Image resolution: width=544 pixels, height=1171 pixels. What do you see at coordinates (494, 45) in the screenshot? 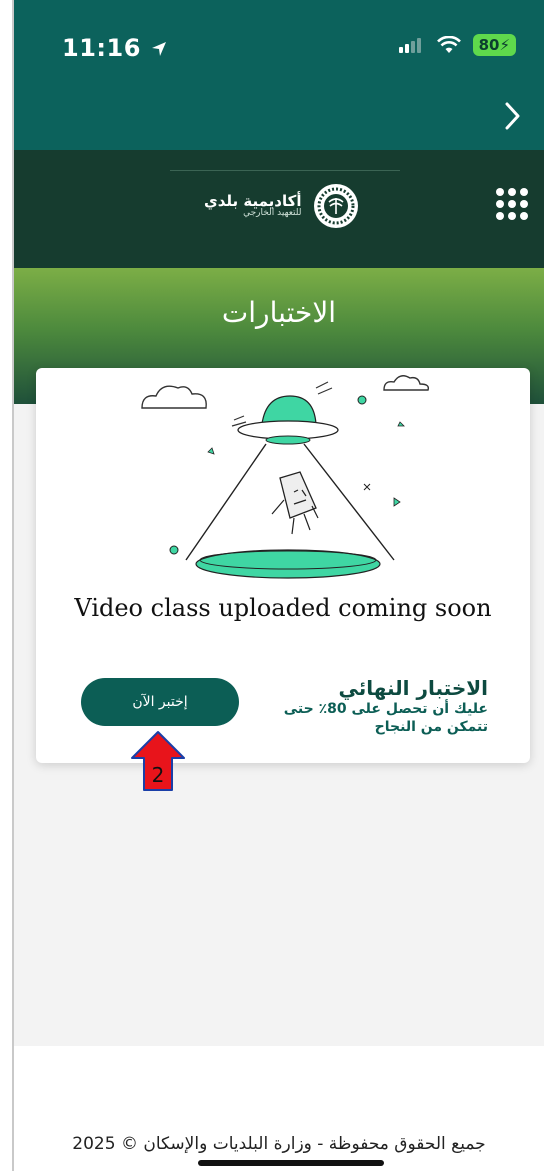
I see `battery-indicator: 80⚡` at bounding box center [494, 45].